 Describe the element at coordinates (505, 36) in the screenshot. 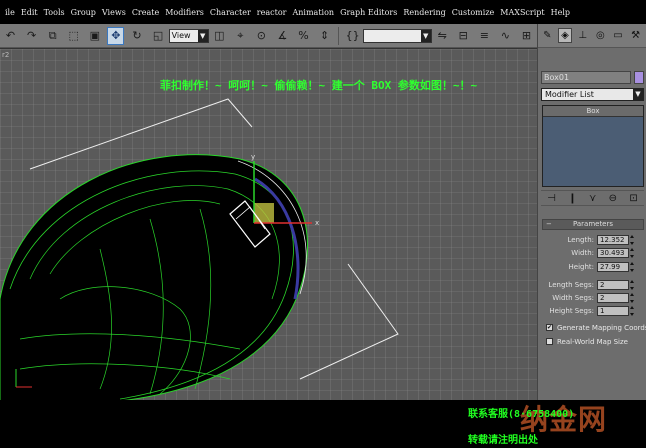

I see `curve-editor-icon: ∿` at that location.